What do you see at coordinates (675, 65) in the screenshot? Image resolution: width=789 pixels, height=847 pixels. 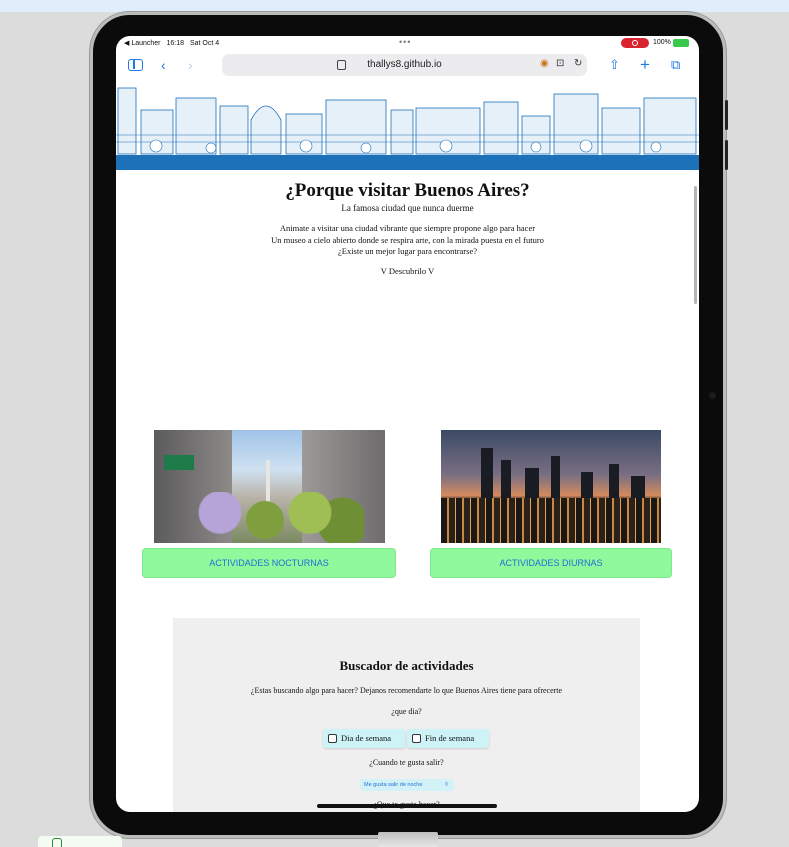 I see `tabs-overview-icon: ⧉` at bounding box center [675, 65].